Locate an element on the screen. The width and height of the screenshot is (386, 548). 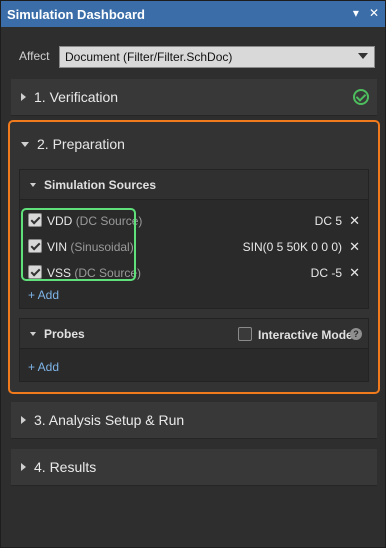
affect-row: Affect Document (Filter/Filter.SchDoc) is located at coordinates (193, 56).